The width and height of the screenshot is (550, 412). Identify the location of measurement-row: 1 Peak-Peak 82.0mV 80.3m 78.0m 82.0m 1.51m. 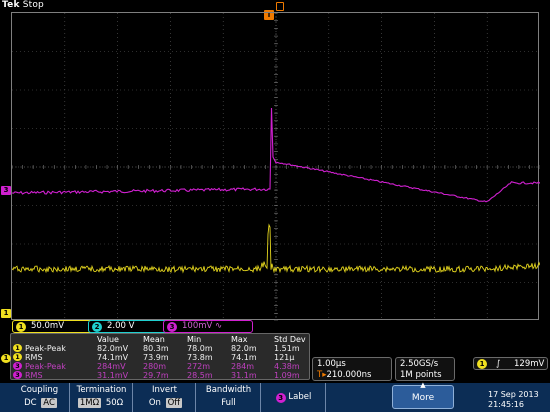
(161, 348).